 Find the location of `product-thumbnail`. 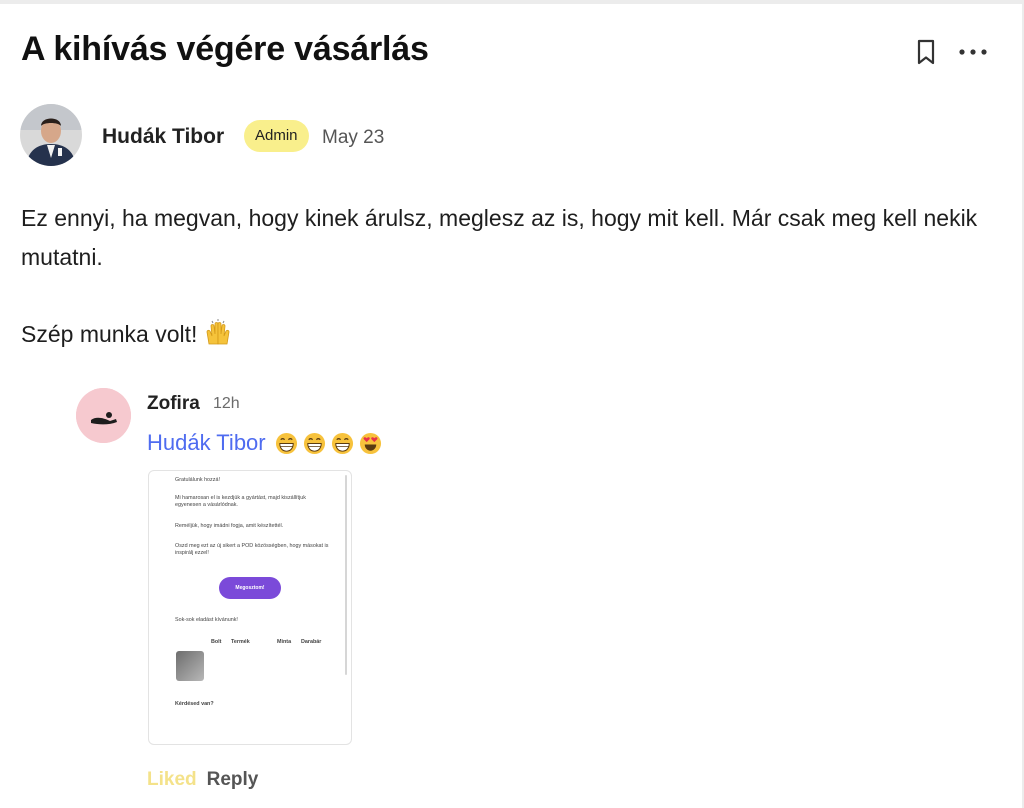

product-thumbnail is located at coordinates (190, 666).